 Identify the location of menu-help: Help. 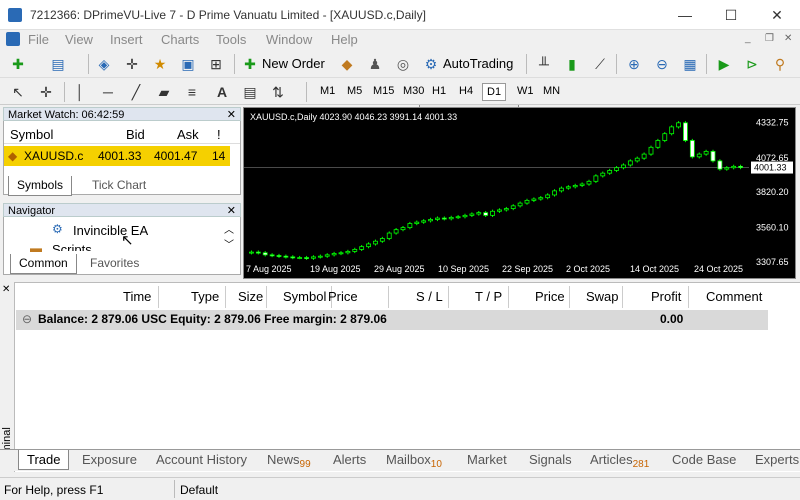
(344, 39).